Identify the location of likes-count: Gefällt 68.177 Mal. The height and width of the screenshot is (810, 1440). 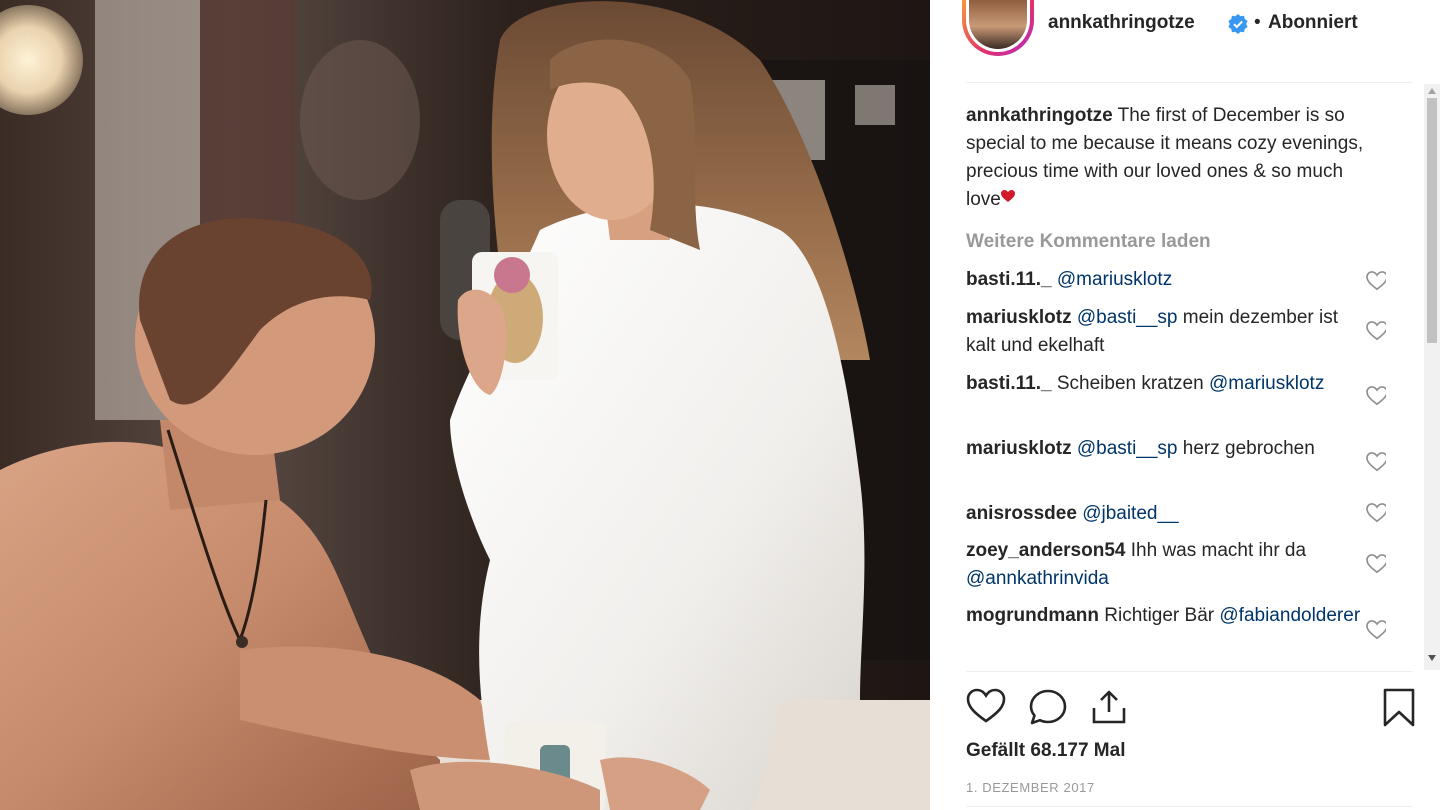
(1045, 751).